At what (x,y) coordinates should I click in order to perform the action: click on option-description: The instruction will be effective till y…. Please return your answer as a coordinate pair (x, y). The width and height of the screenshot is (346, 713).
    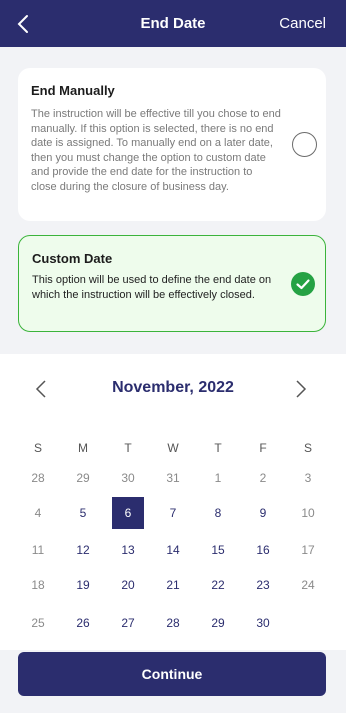
    Looking at the image, I should click on (156, 150).